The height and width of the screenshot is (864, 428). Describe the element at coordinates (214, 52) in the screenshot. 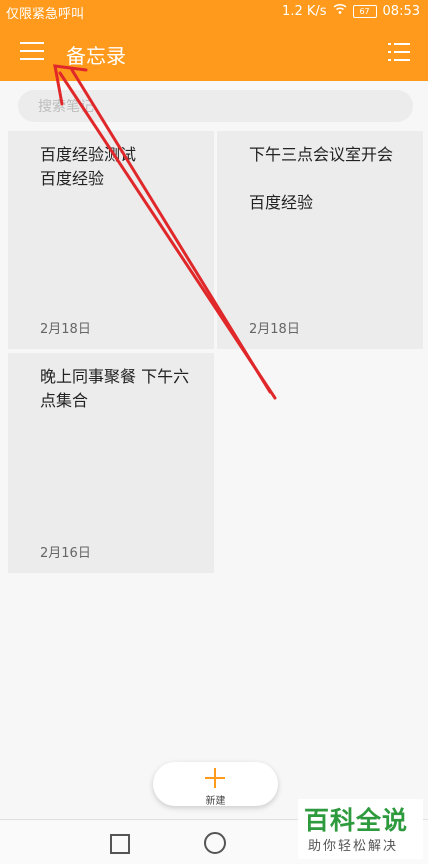

I see `app-bar: 备忘录` at that location.